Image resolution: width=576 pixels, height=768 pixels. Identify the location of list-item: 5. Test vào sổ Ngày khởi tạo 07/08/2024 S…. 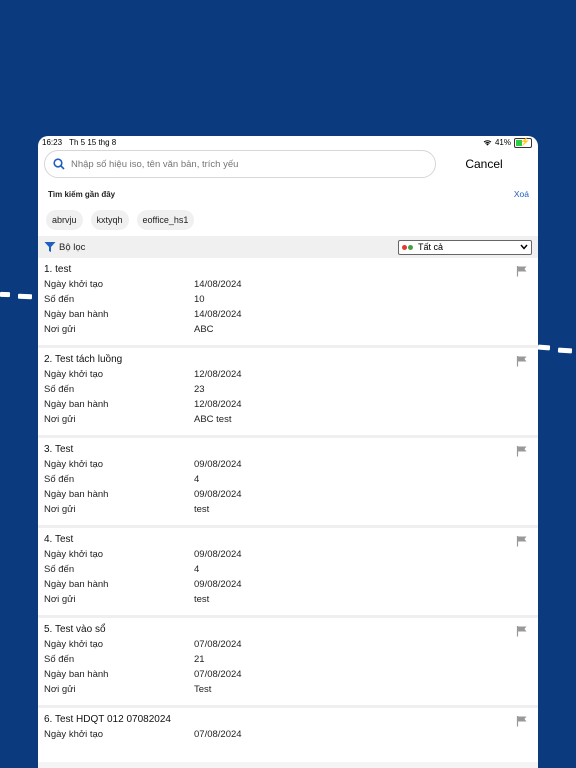
(288, 663).